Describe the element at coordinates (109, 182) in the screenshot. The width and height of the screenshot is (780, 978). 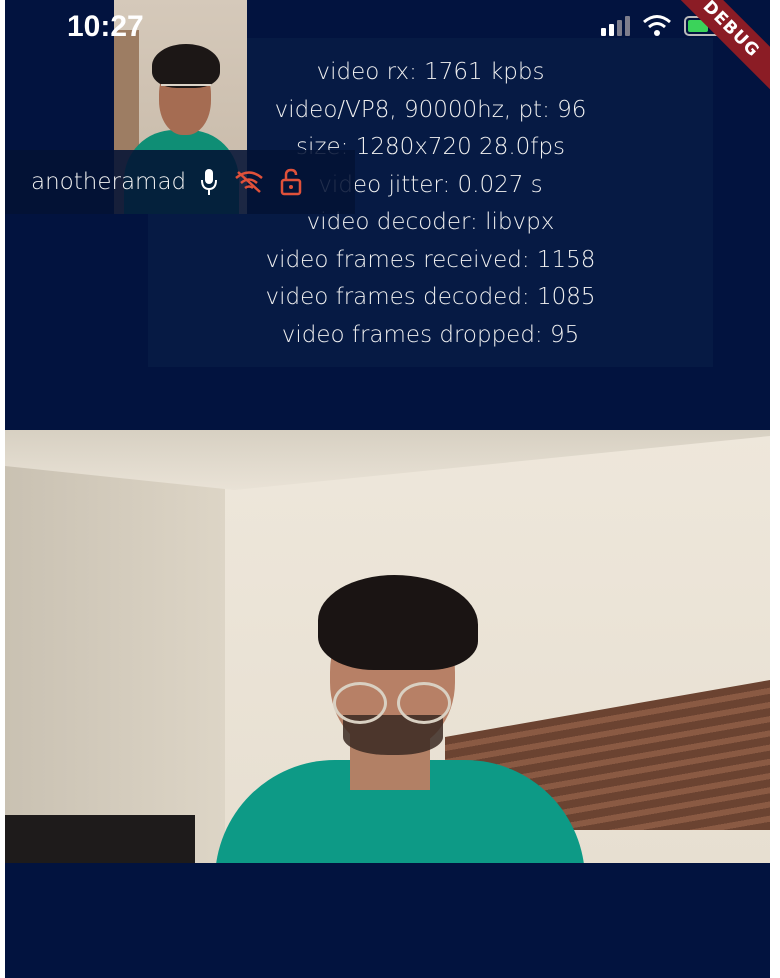
I see `participant-name: anotheramad` at that location.